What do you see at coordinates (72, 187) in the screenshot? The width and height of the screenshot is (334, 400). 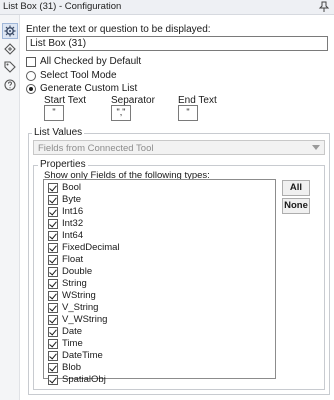 I see `type-label: Bool` at bounding box center [72, 187].